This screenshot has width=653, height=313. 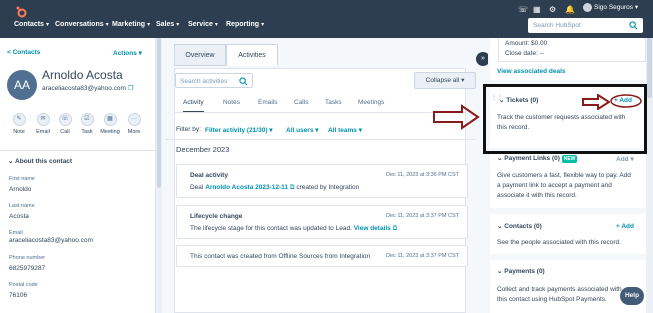 What do you see at coordinates (23, 52) in the screenshot?
I see `back-to-contacts-link: < Contacts` at bounding box center [23, 52].